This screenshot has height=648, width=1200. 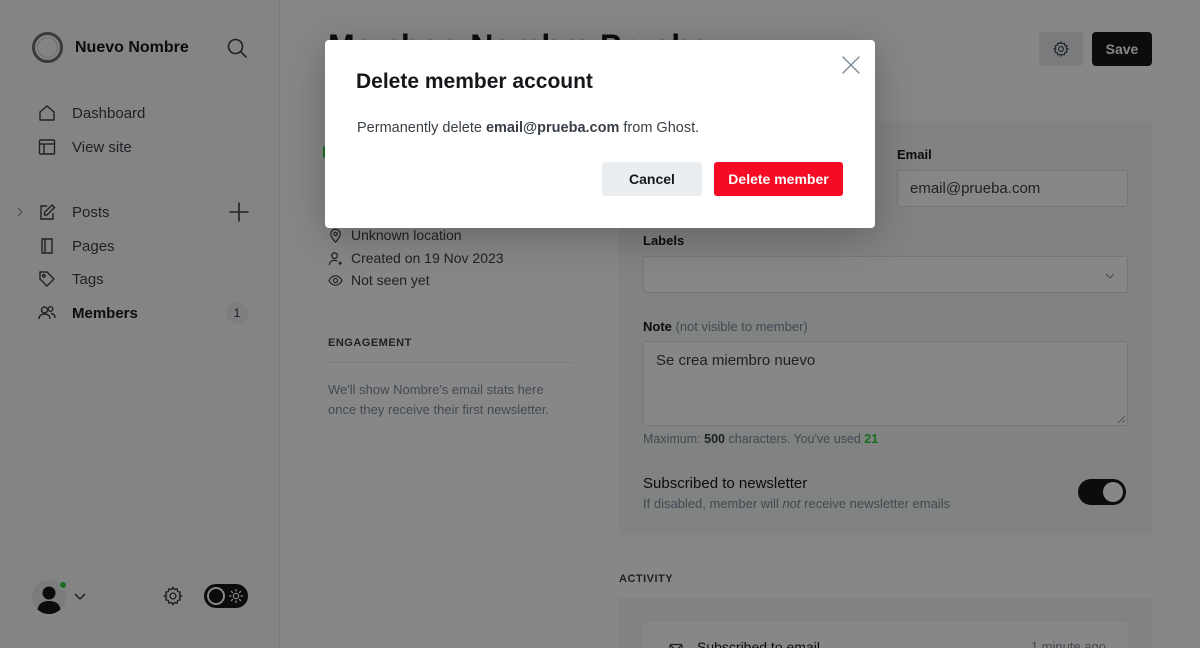 What do you see at coordinates (652, 179) in the screenshot?
I see `cancel-button: Cancel` at bounding box center [652, 179].